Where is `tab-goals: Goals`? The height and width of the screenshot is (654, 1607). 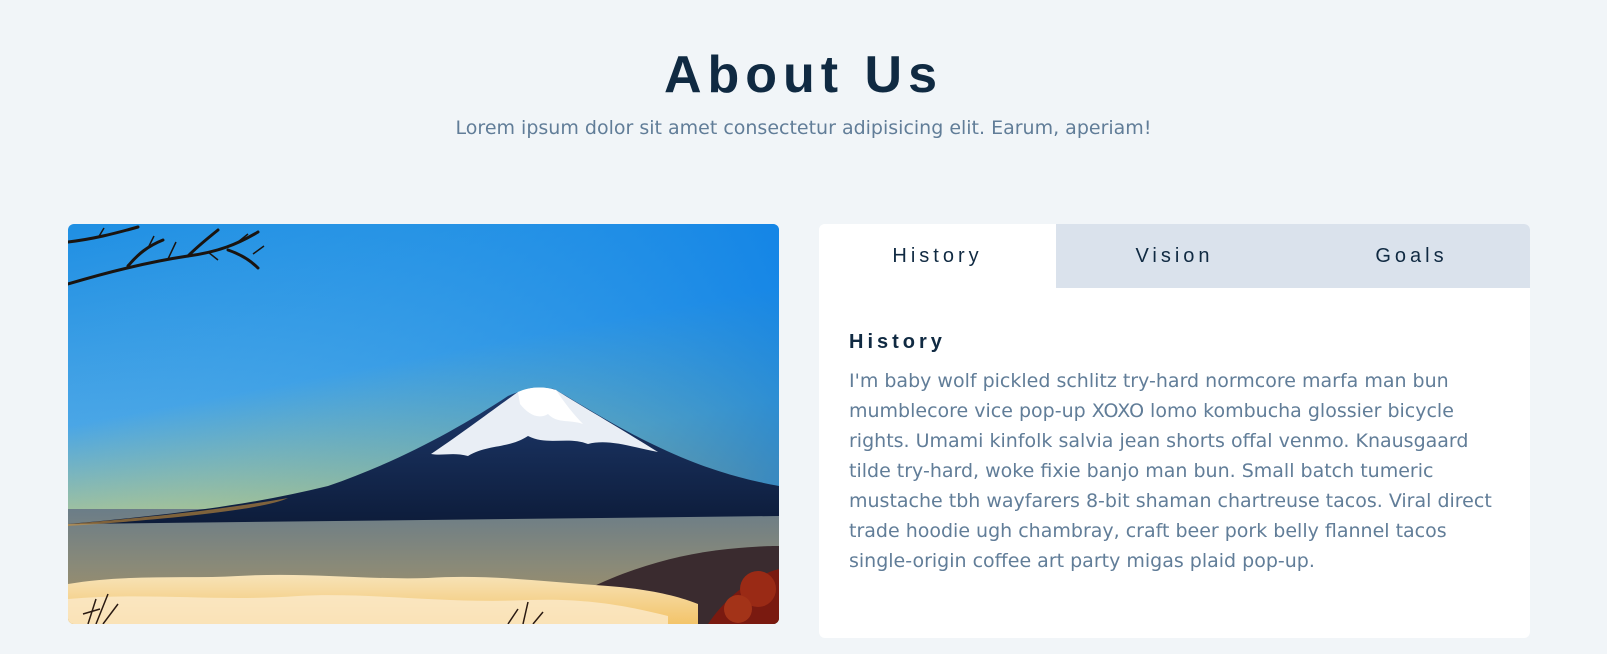 tab-goals: Goals is located at coordinates (1411, 256).